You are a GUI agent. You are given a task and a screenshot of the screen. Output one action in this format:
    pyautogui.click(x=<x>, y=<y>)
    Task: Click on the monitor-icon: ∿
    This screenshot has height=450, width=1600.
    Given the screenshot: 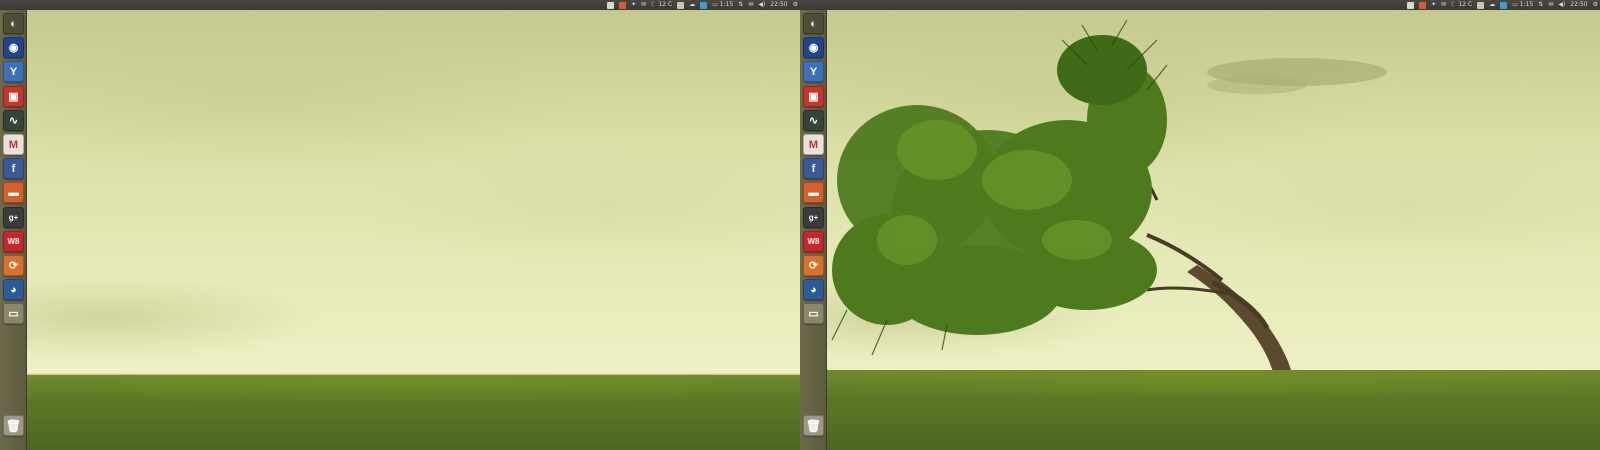 What is the action you would take?
    pyautogui.click(x=13, y=120)
    